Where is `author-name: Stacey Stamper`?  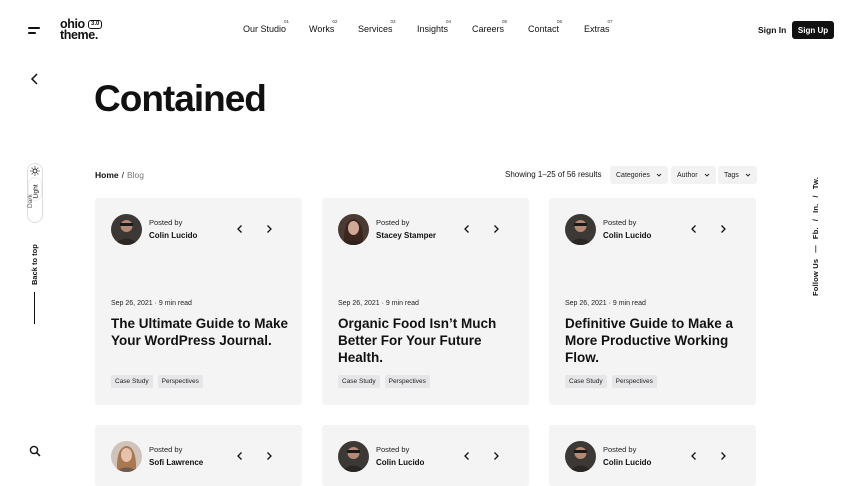
author-name: Stacey Stamper is located at coordinates (406, 235).